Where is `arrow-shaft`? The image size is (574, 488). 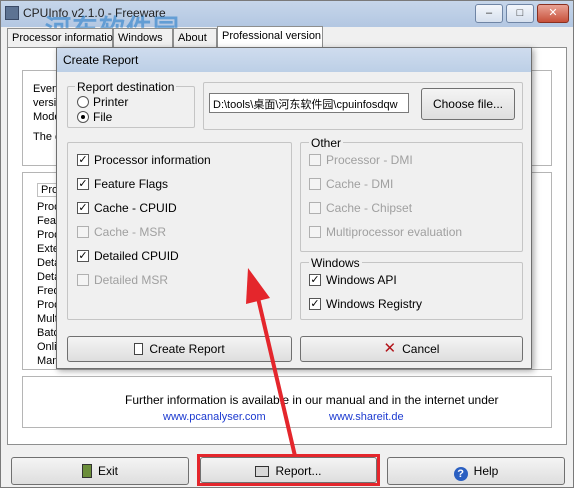 arrow-shaft is located at coordinates (276, 377).